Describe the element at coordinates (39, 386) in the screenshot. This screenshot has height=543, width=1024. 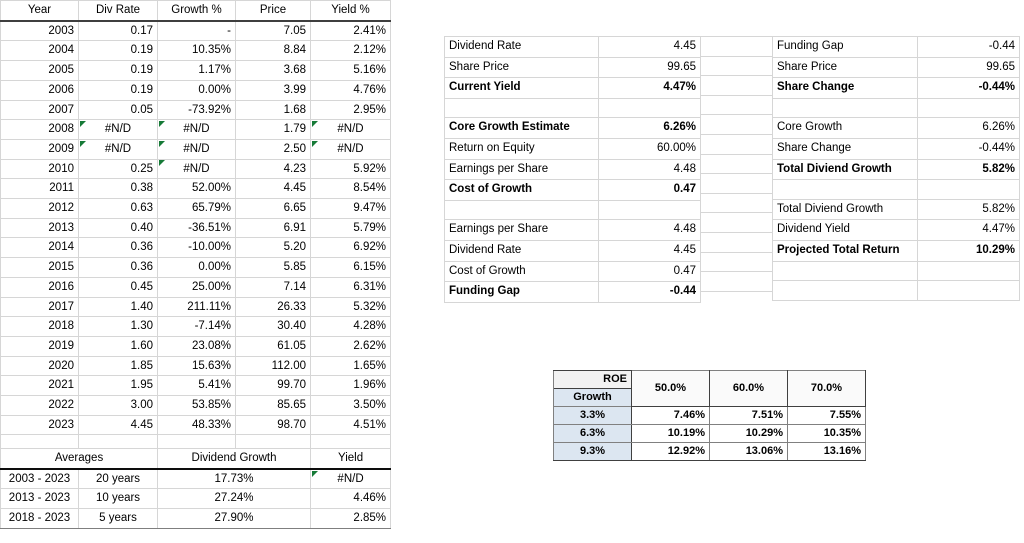
I see `cell-year: 2021` at that location.